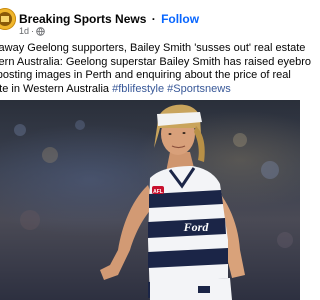 This screenshot has width=320, height=300. Describe the element at coordinates (40, 31) in the screenshot. I see `globe-icon` at that location.